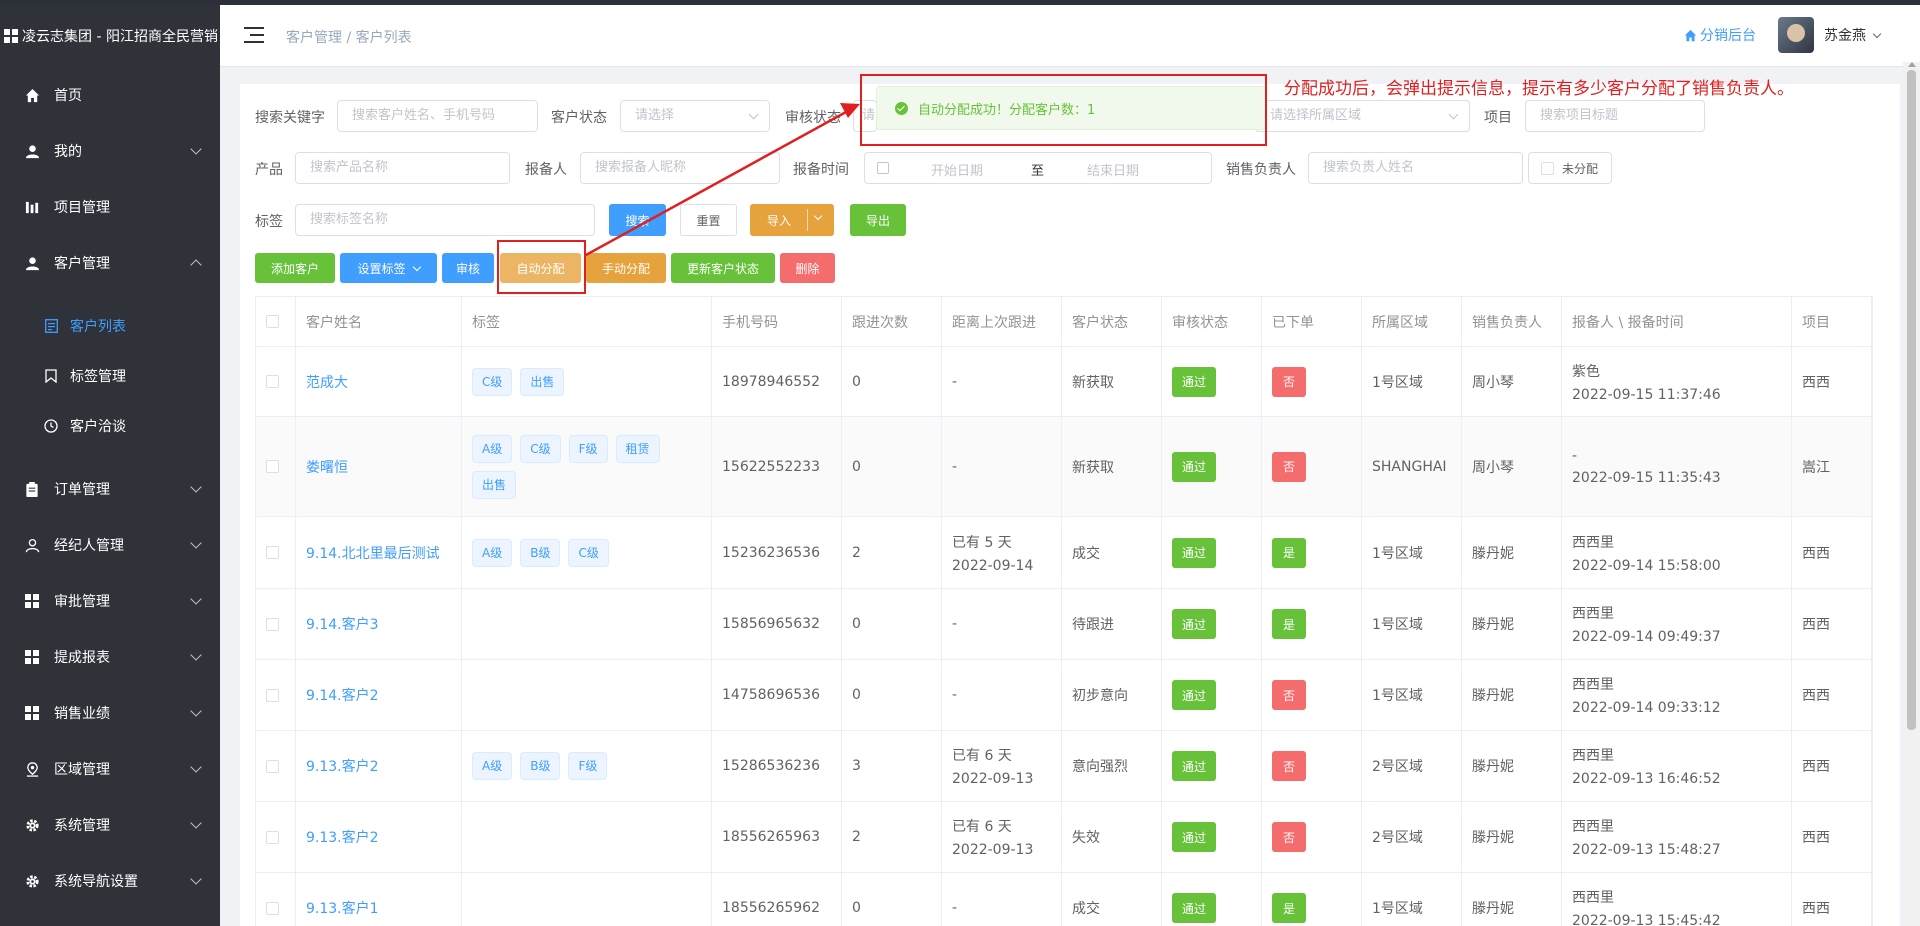  Describe the element at coordinates (1362, 116) in the screenshot. I see `region-select: 请选择所属区域` at that location.